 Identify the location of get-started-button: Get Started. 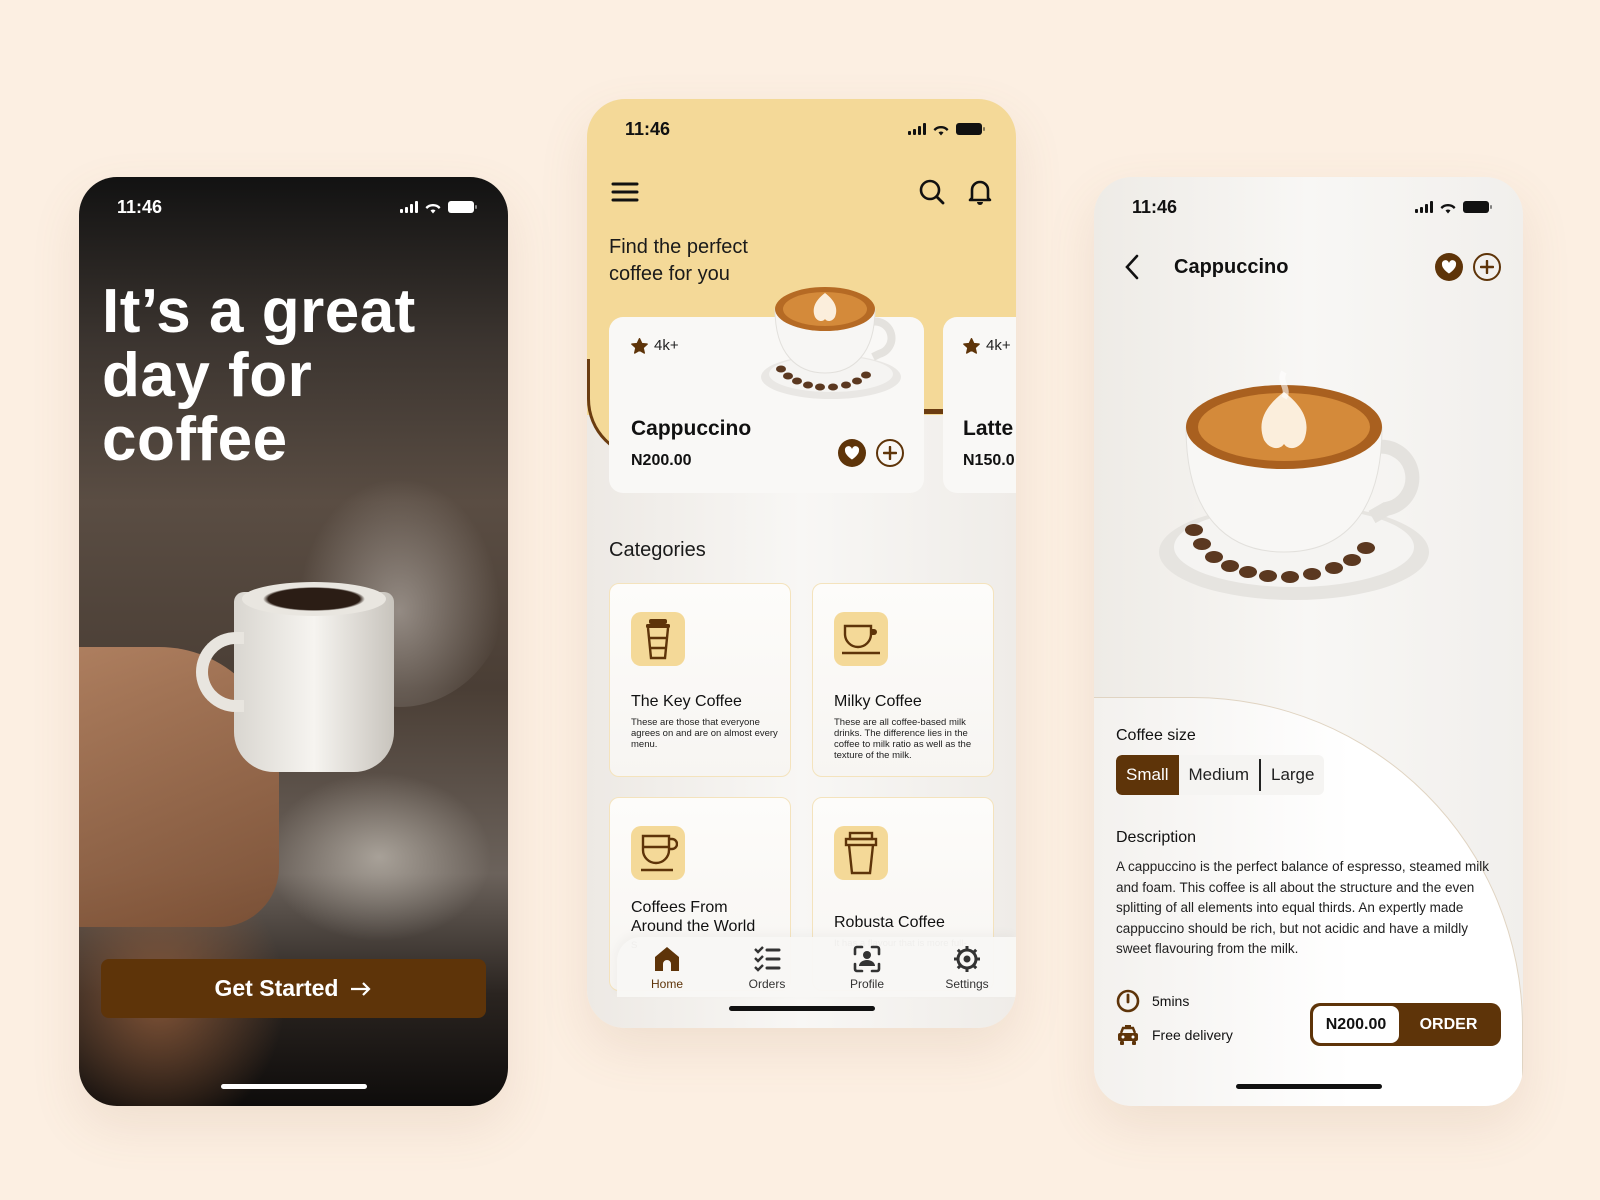
(293, 988).